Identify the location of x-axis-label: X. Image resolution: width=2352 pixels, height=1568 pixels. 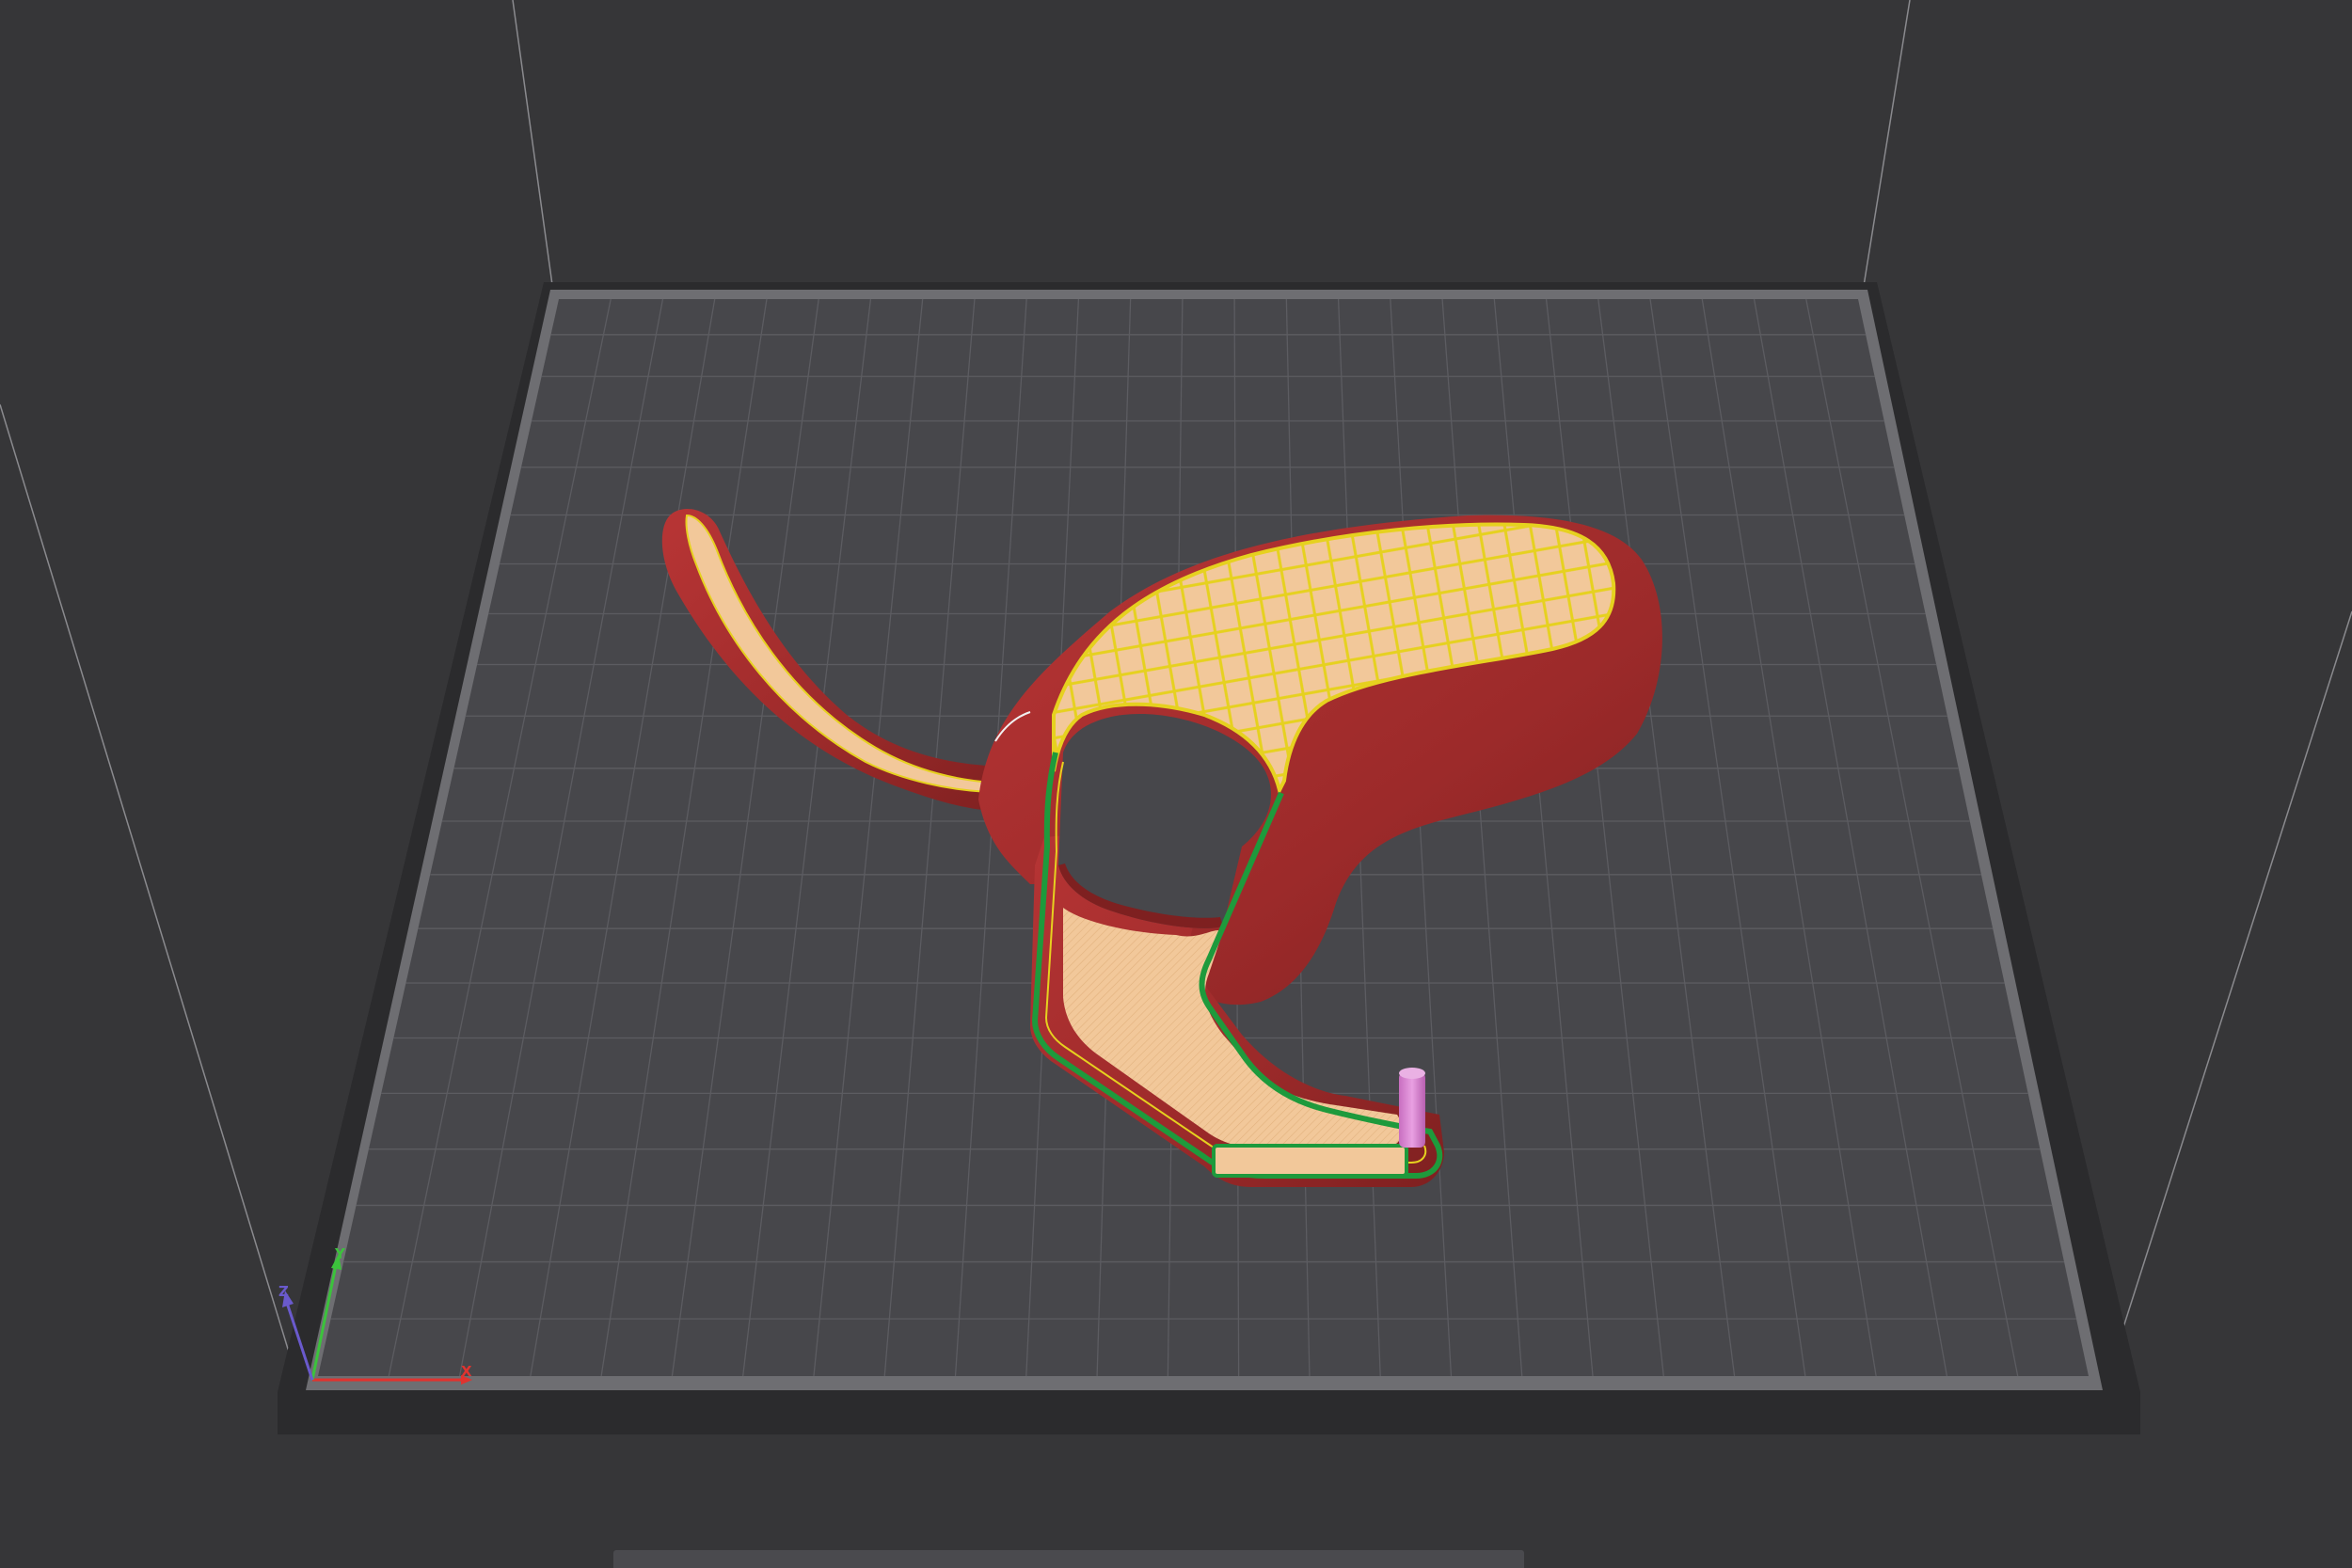
(466, 1371).